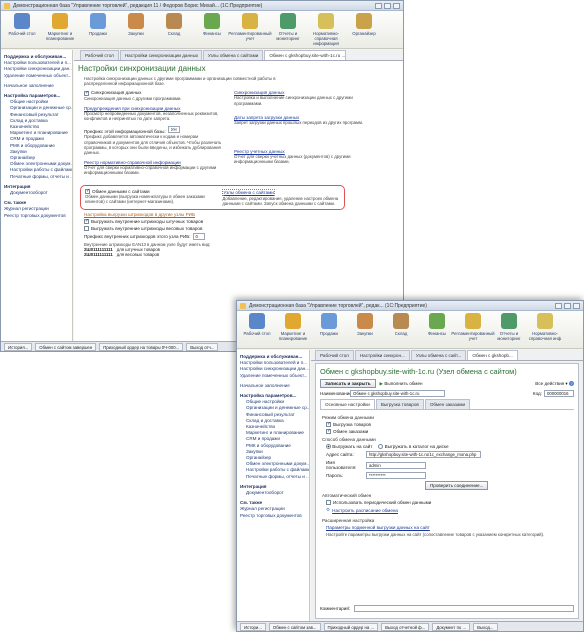  Describe the element at coordinates (248, 192) in the screenshot. I see `exchange-nodes-link: Узлы обмена с сайтами` at that location.